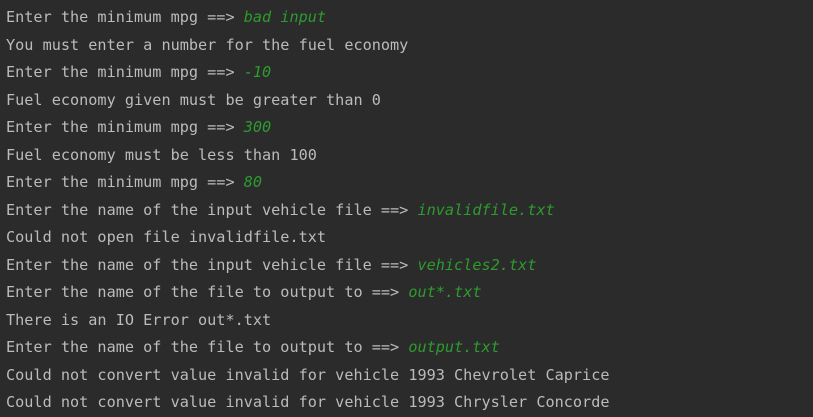 The height and width of the screenshot is (417, 813). I want to click on console-user-input: out*.txt, so click(445, 292).